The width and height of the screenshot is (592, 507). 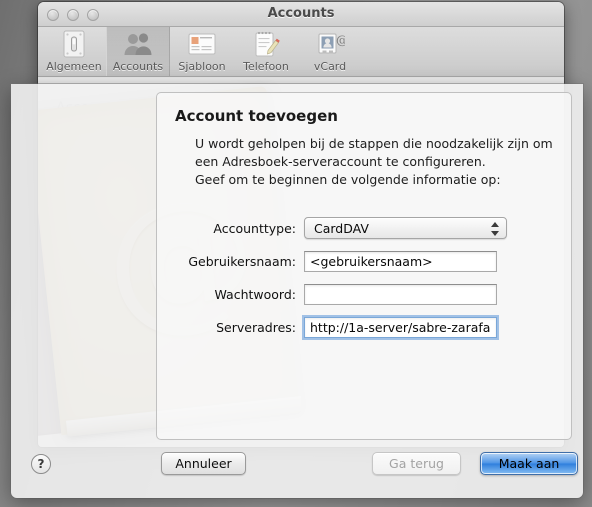 I want to click on server-address-input: http://1a-server/sabre-zarafa, so click(x=400, y=327).